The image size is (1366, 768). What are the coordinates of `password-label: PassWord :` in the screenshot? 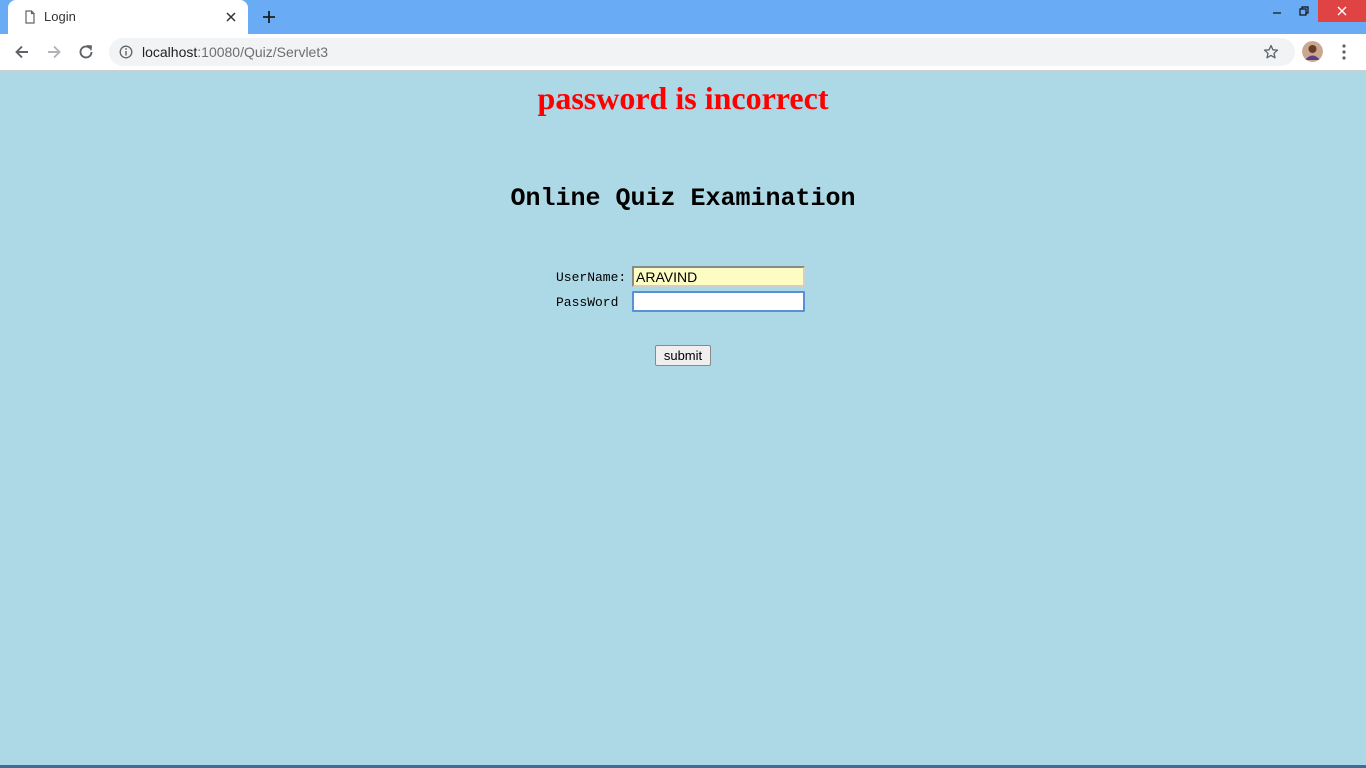 It's located at (599, 302).